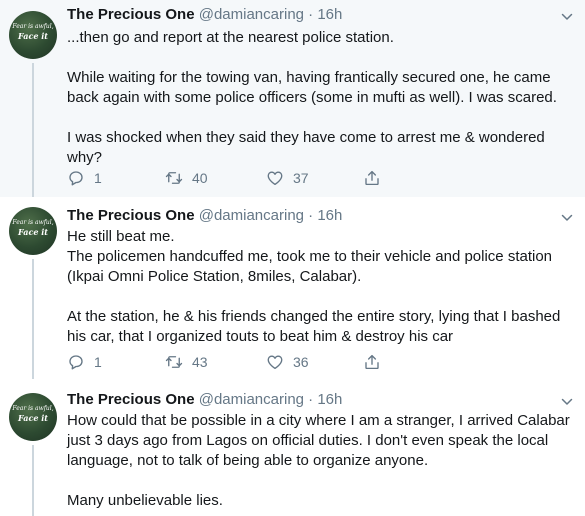 Image resolution: width=585 pixels, height=516 pixels. What do you see at coordinates (200, 362) in the screenshot?
I see `retweet-count: 43` at bounding box center [200, 362].